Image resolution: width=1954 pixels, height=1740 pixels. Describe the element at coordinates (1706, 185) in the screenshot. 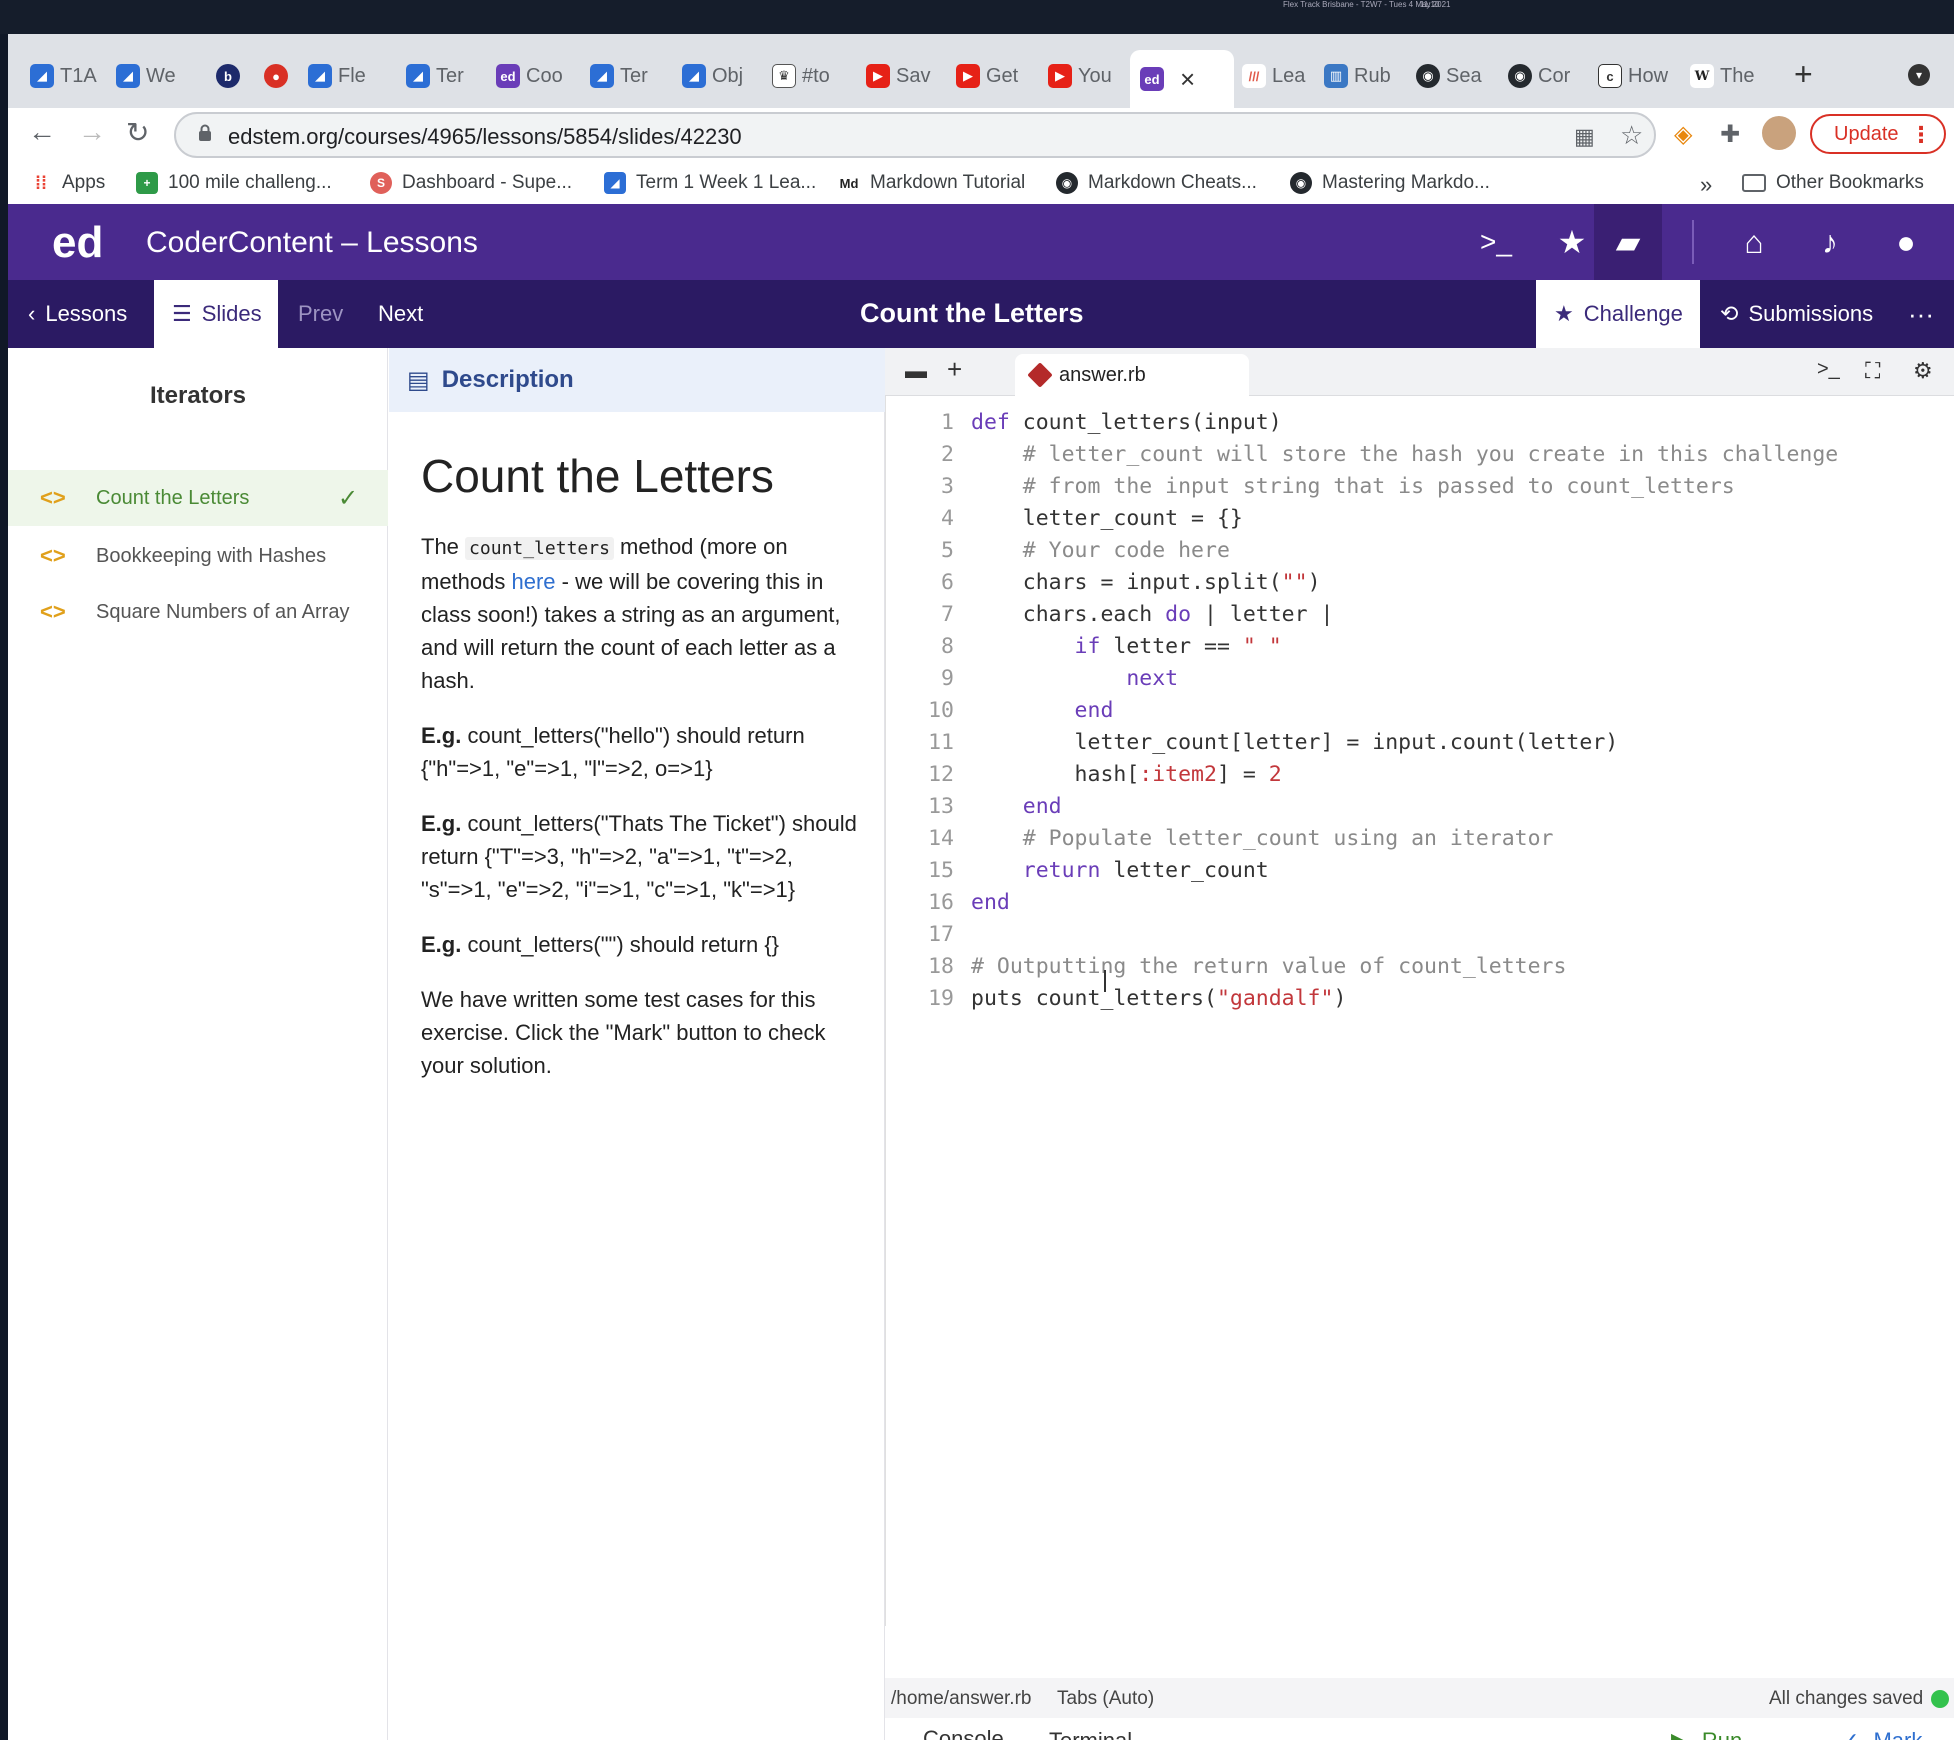

I see `bookmarks-overflow: »` at that location.